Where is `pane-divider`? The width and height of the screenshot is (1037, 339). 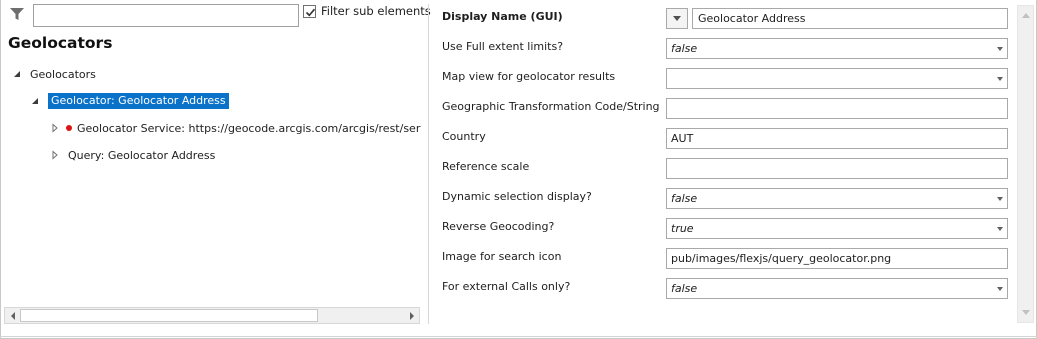 pane-divider is located at coordinates (428, 164).